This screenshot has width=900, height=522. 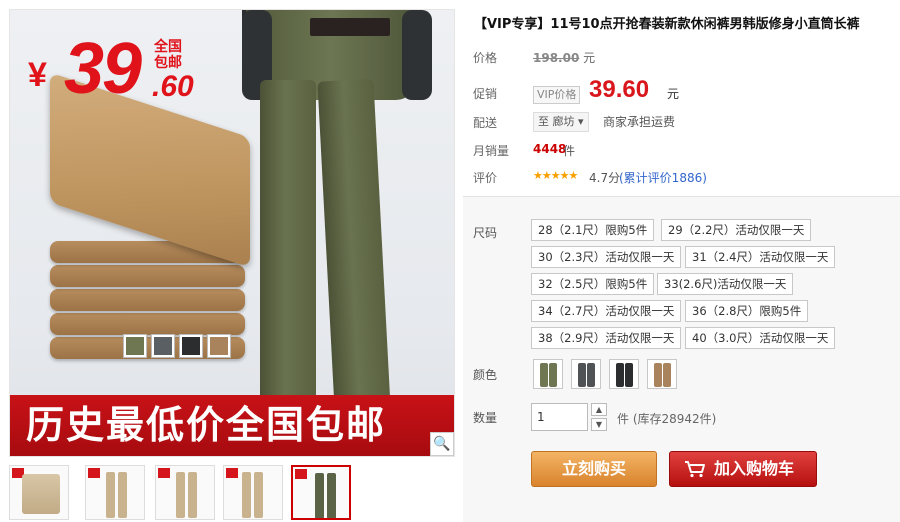 I want to click on size-option-28: 28（2.1尺）限购5件, so click(x=593, y=230).